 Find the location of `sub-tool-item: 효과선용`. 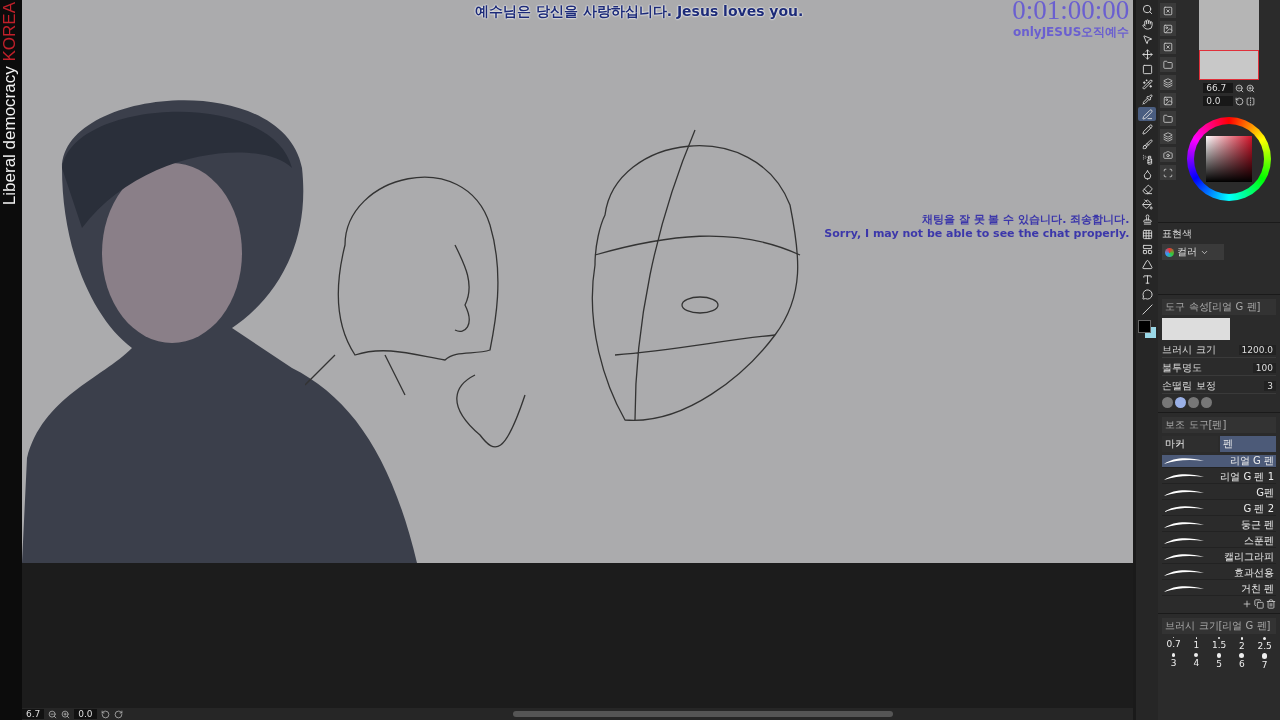

sub-tool-item: 효과선용 is located at coordinates (1219, 573).